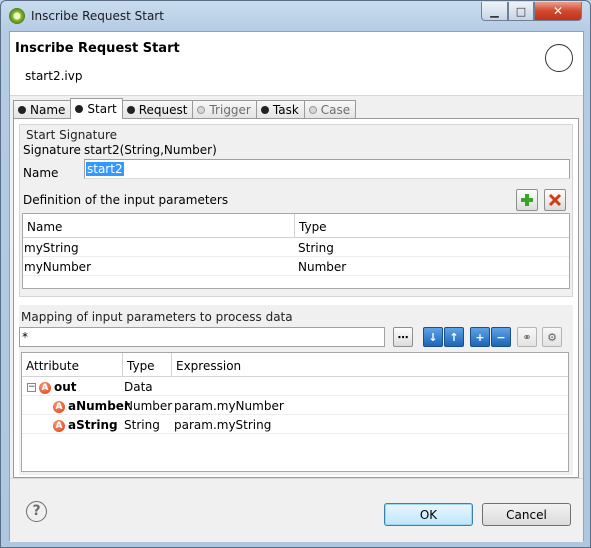  Describe the element at coordinates (327, 169) in the screenshot. I see `name-field: start2` at that location.